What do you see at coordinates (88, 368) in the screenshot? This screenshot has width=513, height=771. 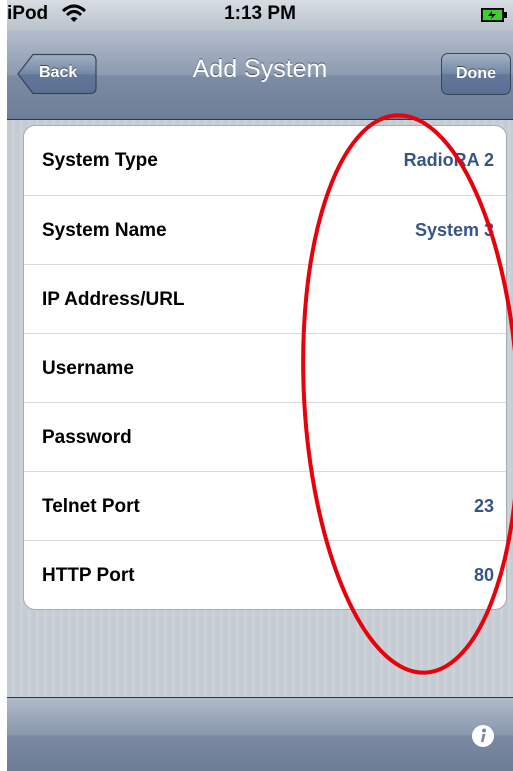 I see `row-label: Username` at bounding box center [88, 368].